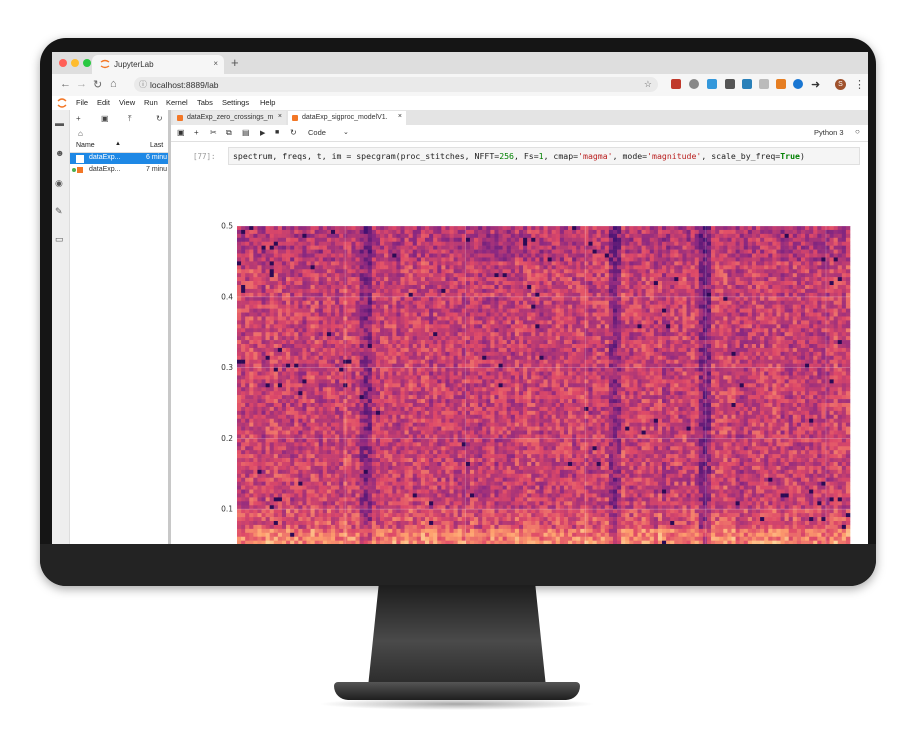  I want to click on file-row-selected: dataExp... 6 minu, so click(119, 158).